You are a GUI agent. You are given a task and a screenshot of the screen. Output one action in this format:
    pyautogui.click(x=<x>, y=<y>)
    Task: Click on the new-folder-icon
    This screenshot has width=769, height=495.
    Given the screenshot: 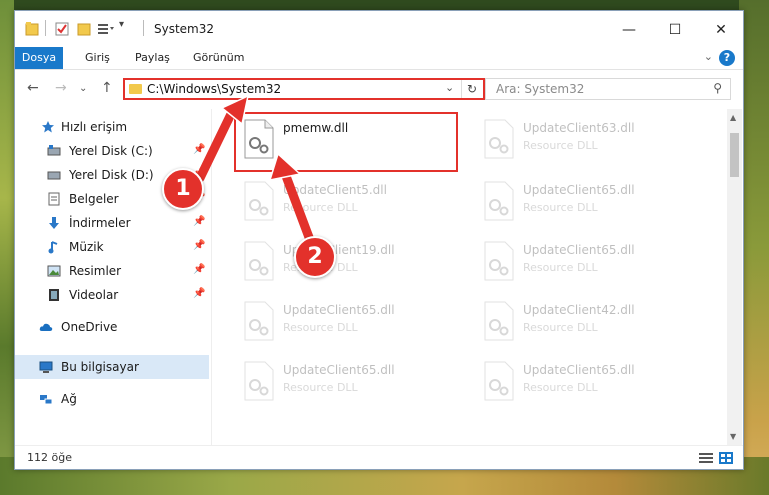 What is the action you would take?
    pyautogui.click(x=84, y=29)
    